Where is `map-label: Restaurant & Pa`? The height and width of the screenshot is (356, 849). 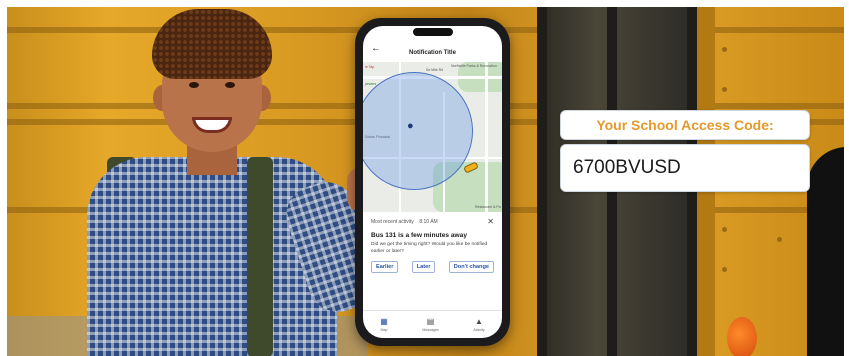 map-label: Restaurant & Pa is located at coordinates (488, 207).